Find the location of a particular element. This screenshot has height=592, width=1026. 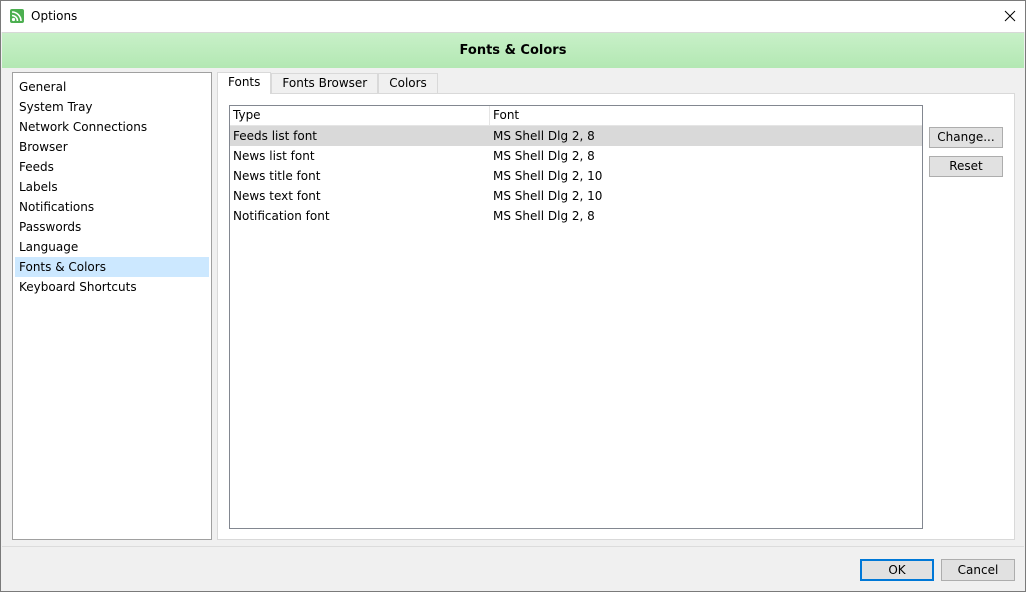

title-bar: Options is located at coordinates (513, 16).